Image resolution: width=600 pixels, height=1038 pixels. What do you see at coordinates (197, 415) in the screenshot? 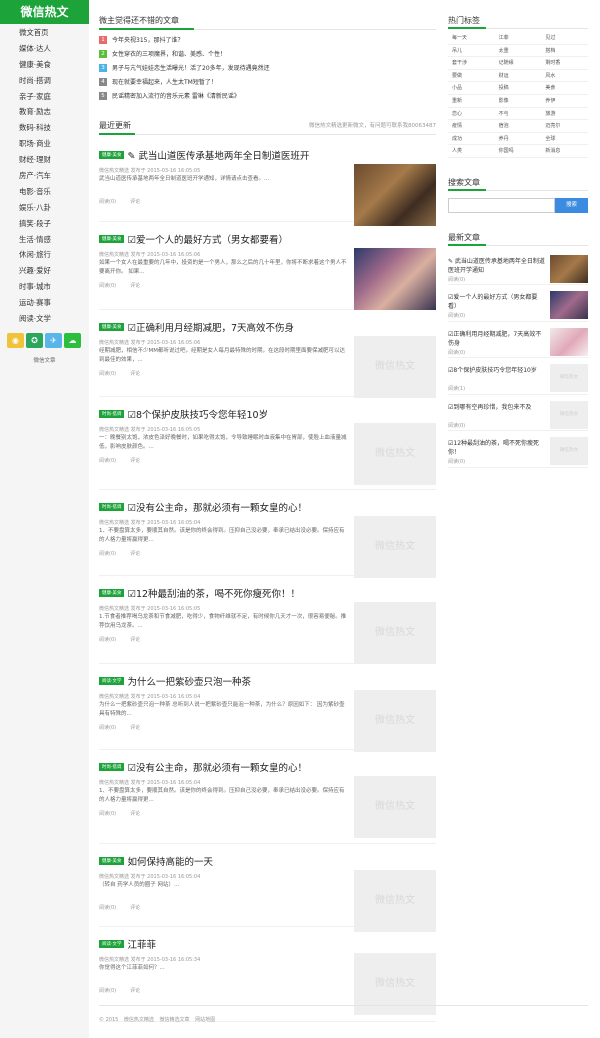
I see `article-title: ☑8个保护皮肤技巧令您年轻10岁` at bounding box center [197, 415].